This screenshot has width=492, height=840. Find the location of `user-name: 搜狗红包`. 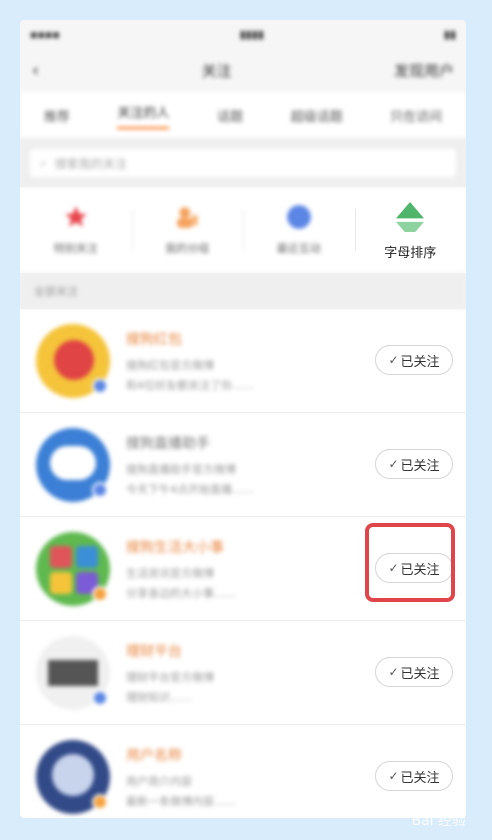

user-name: 搜狗红包 is located at coordinates (154, 339).